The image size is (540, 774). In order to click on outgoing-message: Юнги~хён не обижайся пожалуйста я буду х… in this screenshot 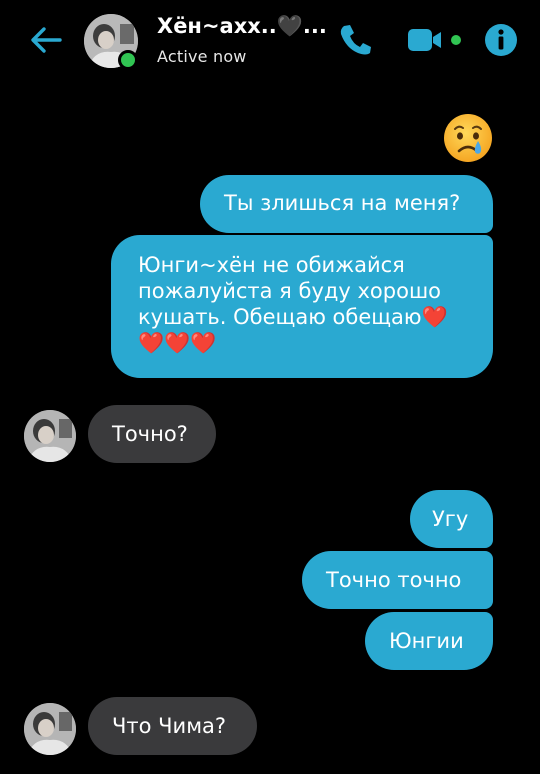, I will do `click(302, 306)`.